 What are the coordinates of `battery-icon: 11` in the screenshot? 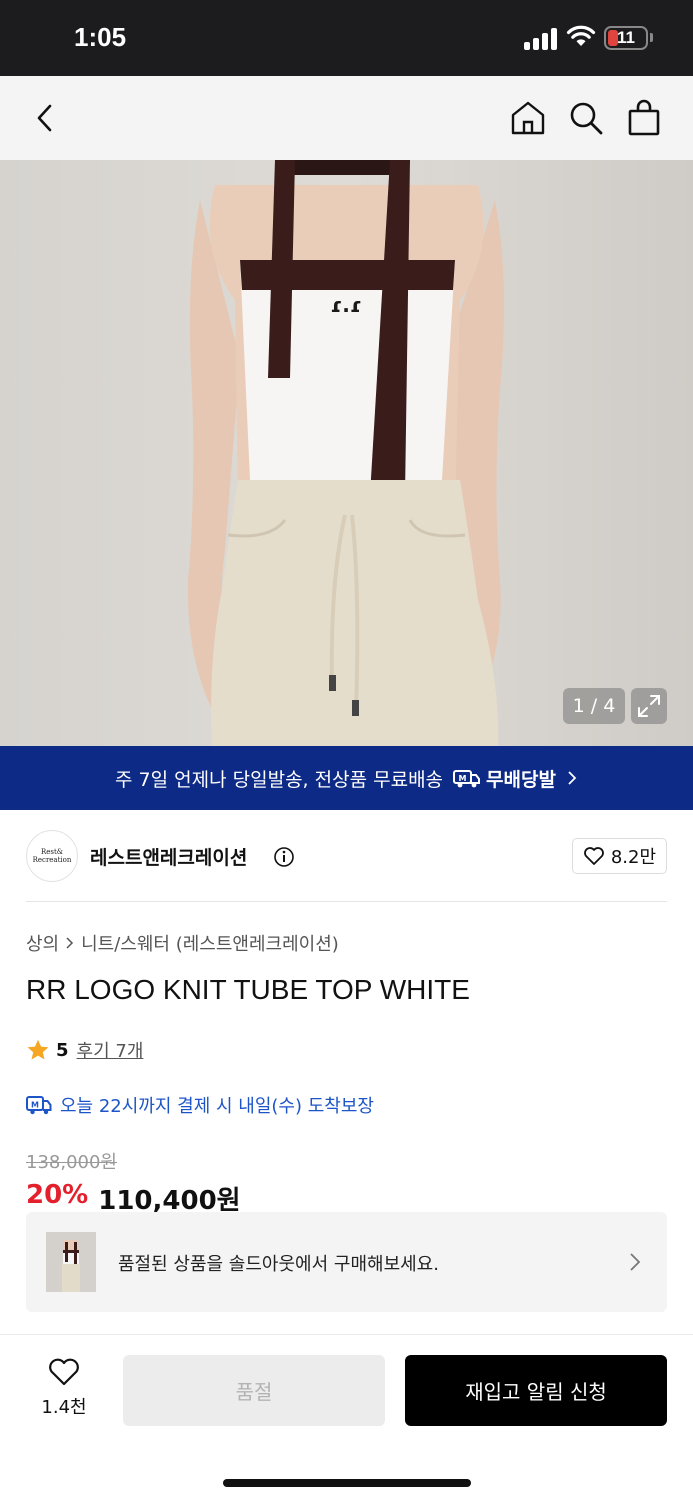 It's located at (626, 38).